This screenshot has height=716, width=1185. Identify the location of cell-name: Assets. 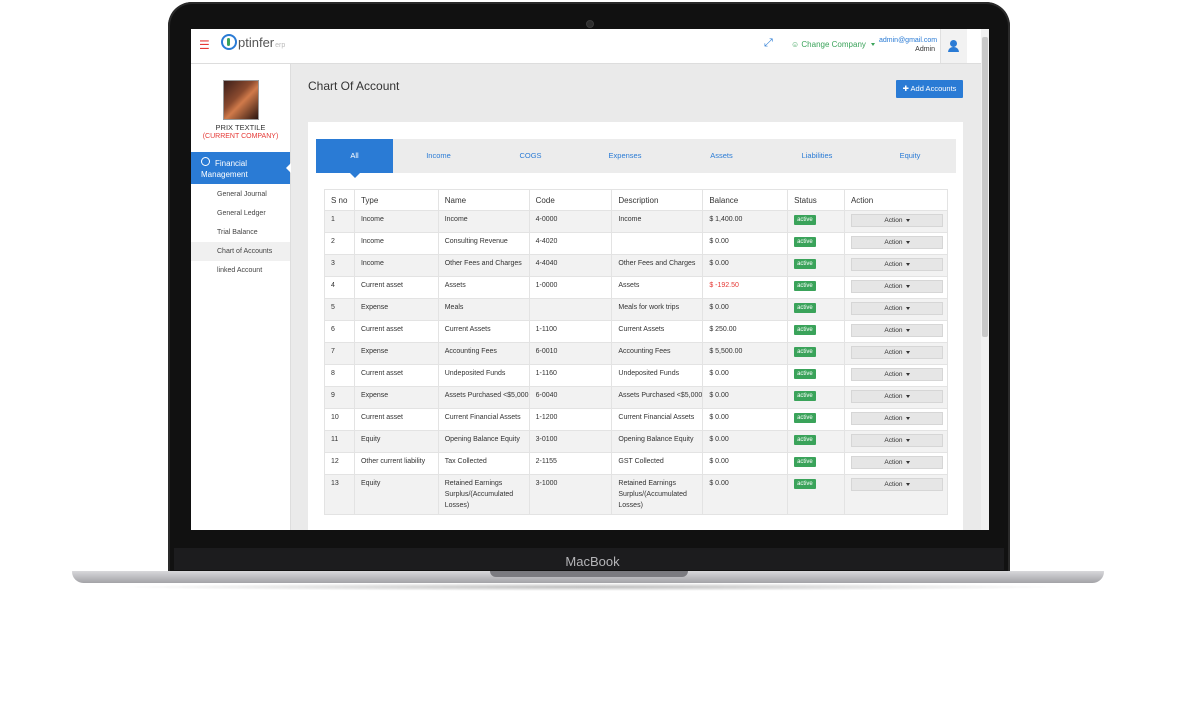
(483, 287).